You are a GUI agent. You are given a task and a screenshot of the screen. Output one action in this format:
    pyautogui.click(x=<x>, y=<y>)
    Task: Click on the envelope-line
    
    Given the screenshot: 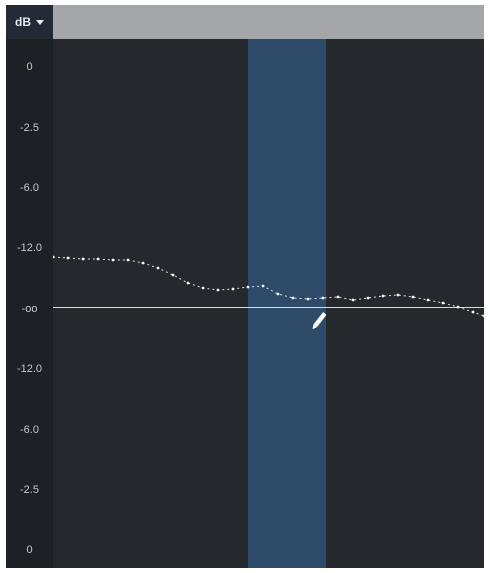 What is the action you would take?
    pyautogui.click(x=268, y=286)
    